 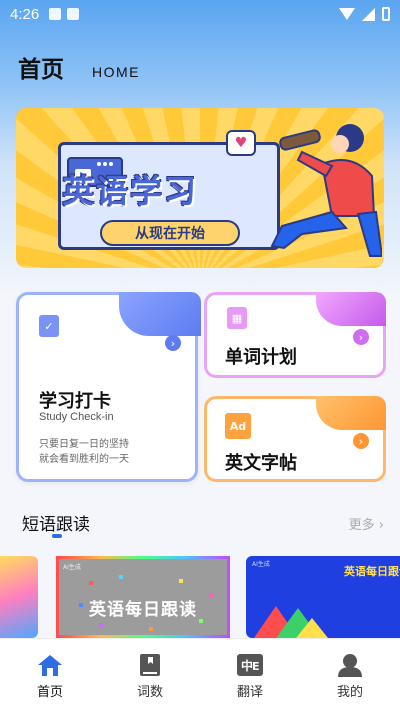 I want to click on heart-icon: ♥, so click(x=241, y=143).